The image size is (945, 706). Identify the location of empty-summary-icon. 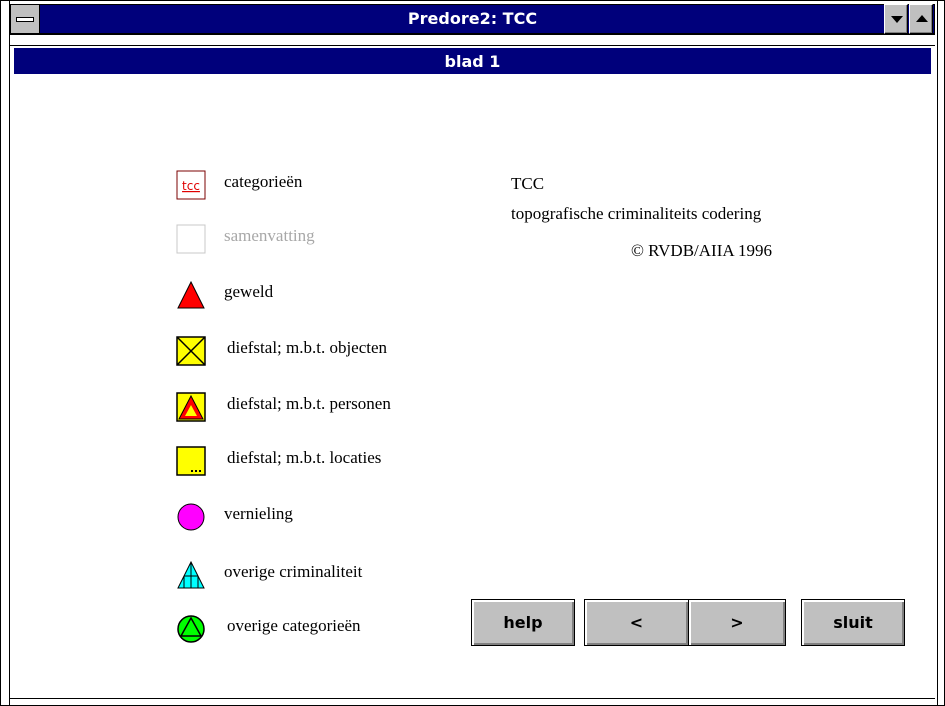
(191, 239).